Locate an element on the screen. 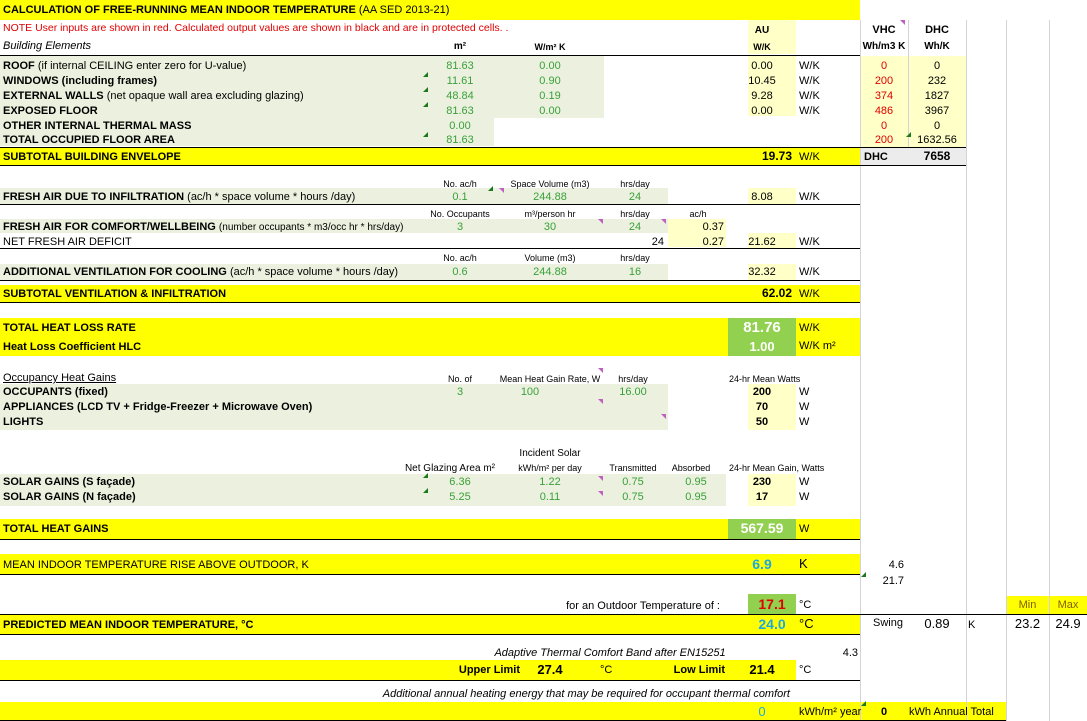  solar-n-absorbed-input: 0.95 is located at coordinates (696, 497).